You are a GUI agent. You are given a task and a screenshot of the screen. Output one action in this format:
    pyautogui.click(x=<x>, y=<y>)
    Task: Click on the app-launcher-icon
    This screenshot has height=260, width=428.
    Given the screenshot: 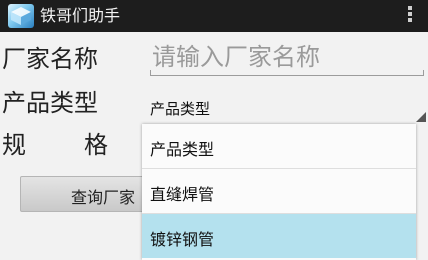 What is the action you would take?
    pyautogui.click(x=21, y=16)
    